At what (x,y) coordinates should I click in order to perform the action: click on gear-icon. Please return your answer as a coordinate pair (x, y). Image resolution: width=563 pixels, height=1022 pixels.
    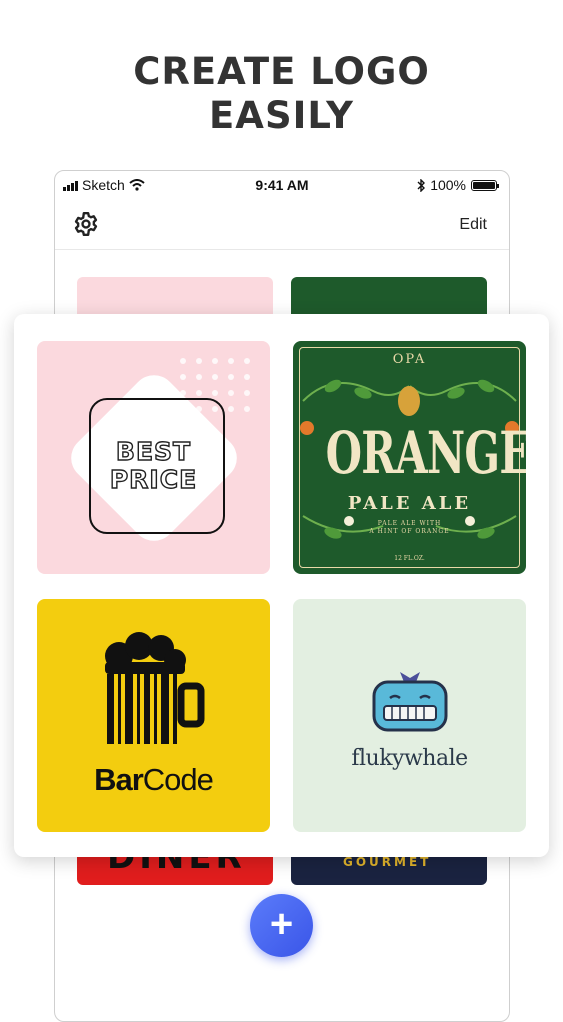
    Looking at the image, I should click on (86, 224).